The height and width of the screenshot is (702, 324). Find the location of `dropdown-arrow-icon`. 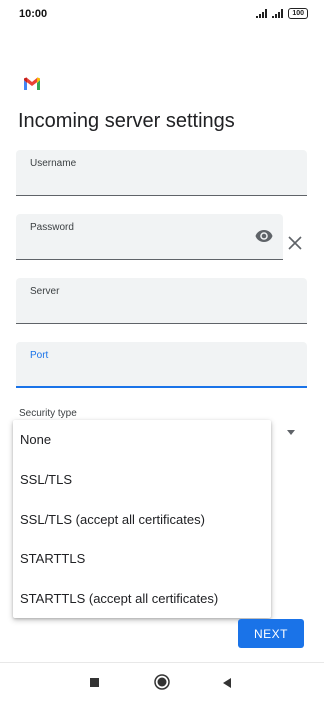

dropdown-arrow-icon is located at coordinates (291, 432).